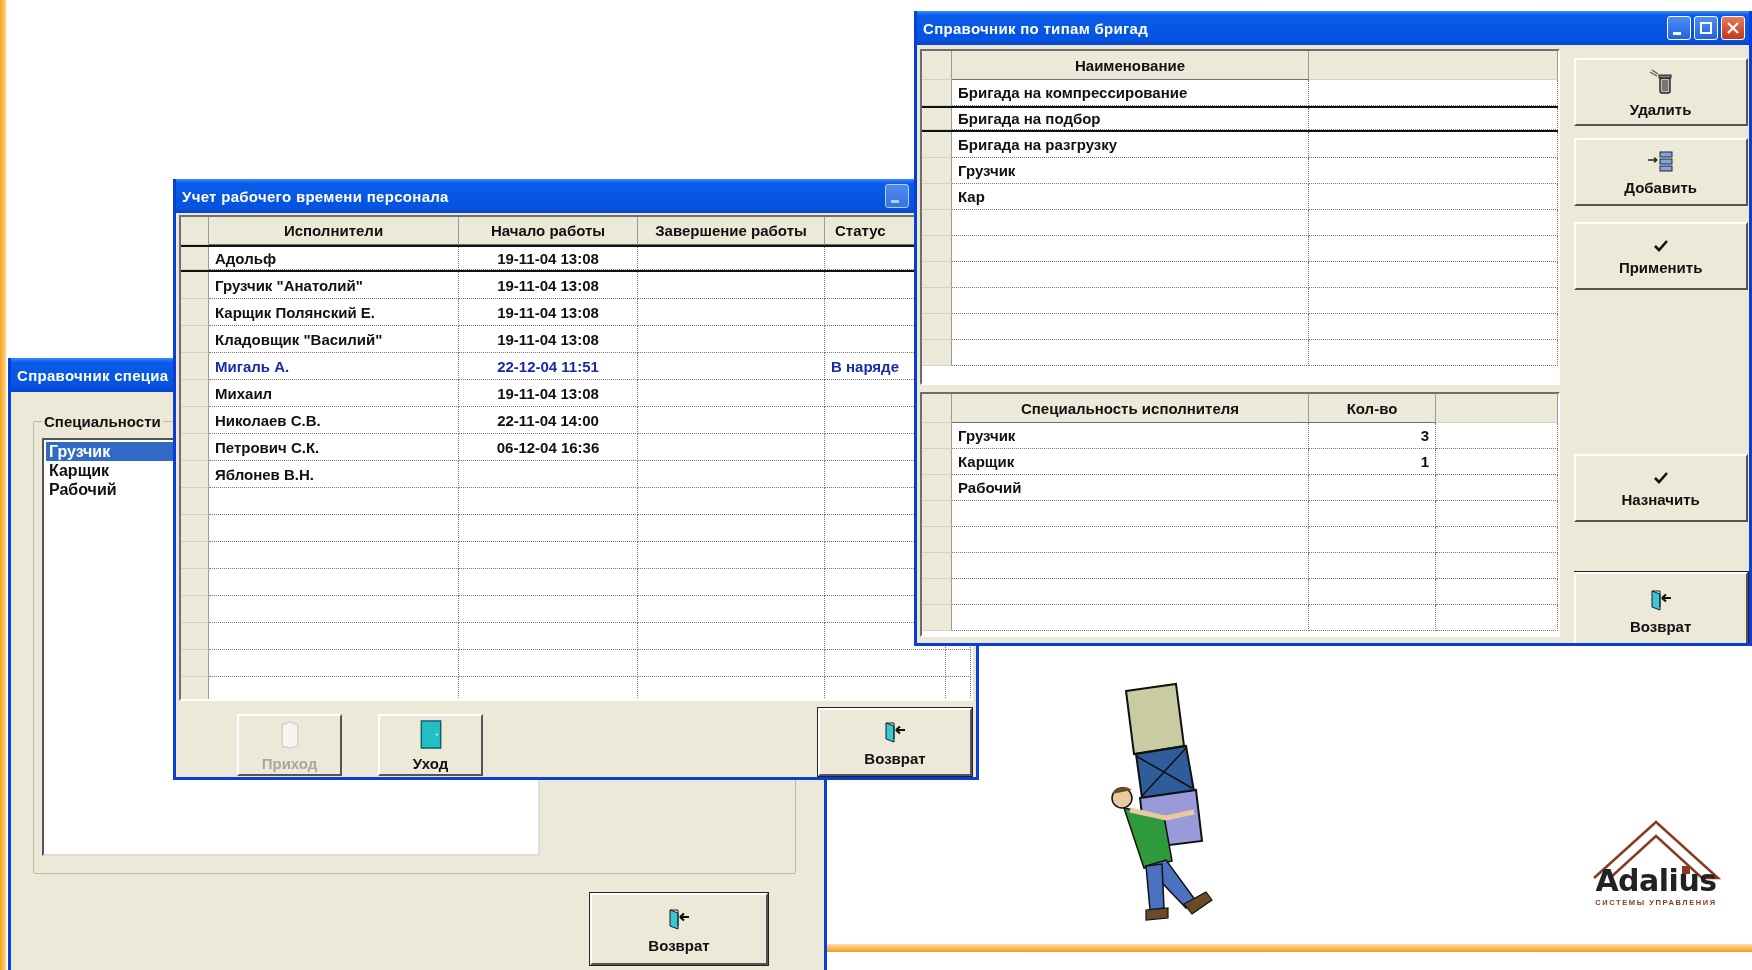  I want to click on window-title: Справочник специа, so click(93, 375).